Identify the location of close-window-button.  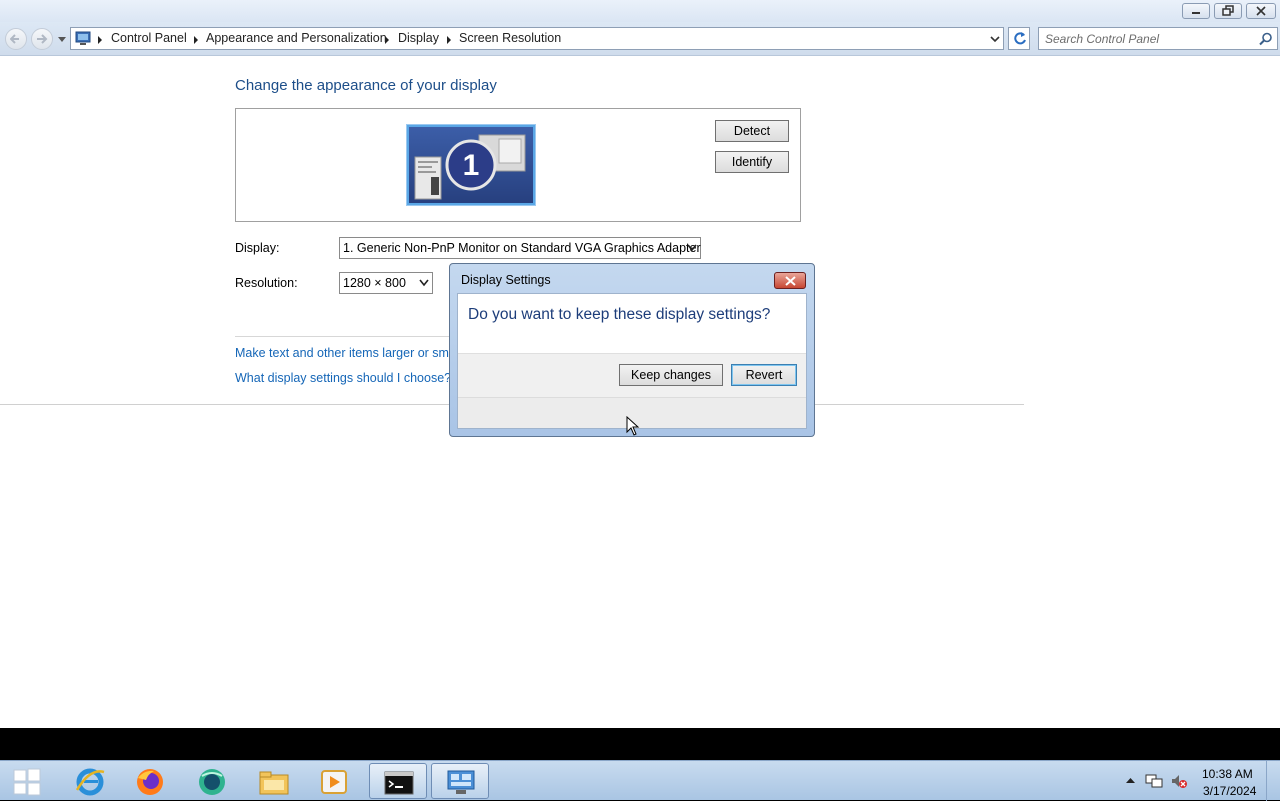
(1261, 11).